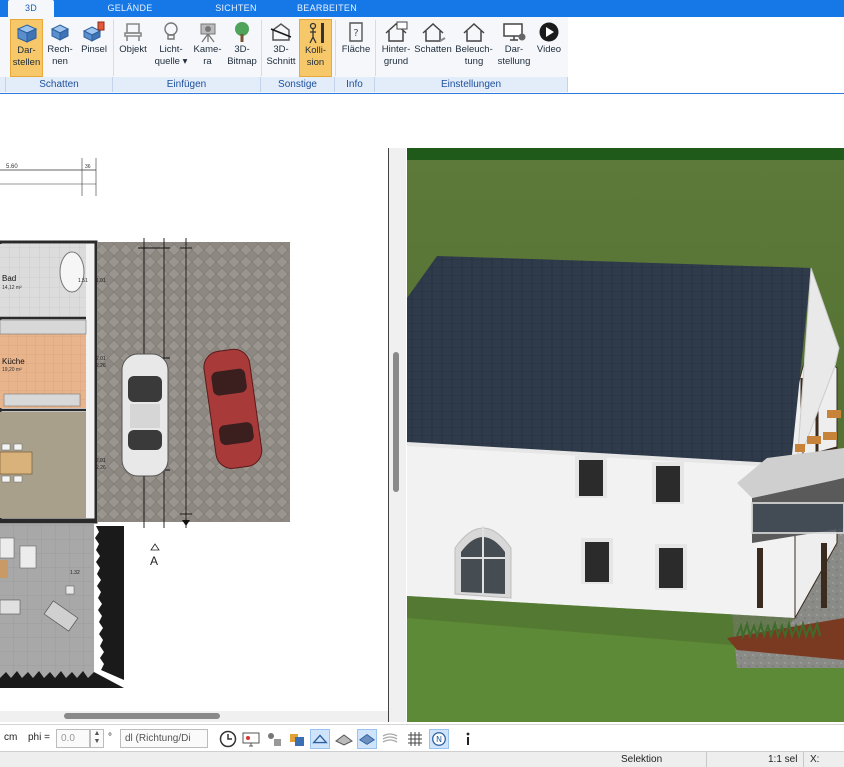  Describe the element at coordinates (59, 84) in the screenshot. I see `group-schatten: Schatten` at that location.